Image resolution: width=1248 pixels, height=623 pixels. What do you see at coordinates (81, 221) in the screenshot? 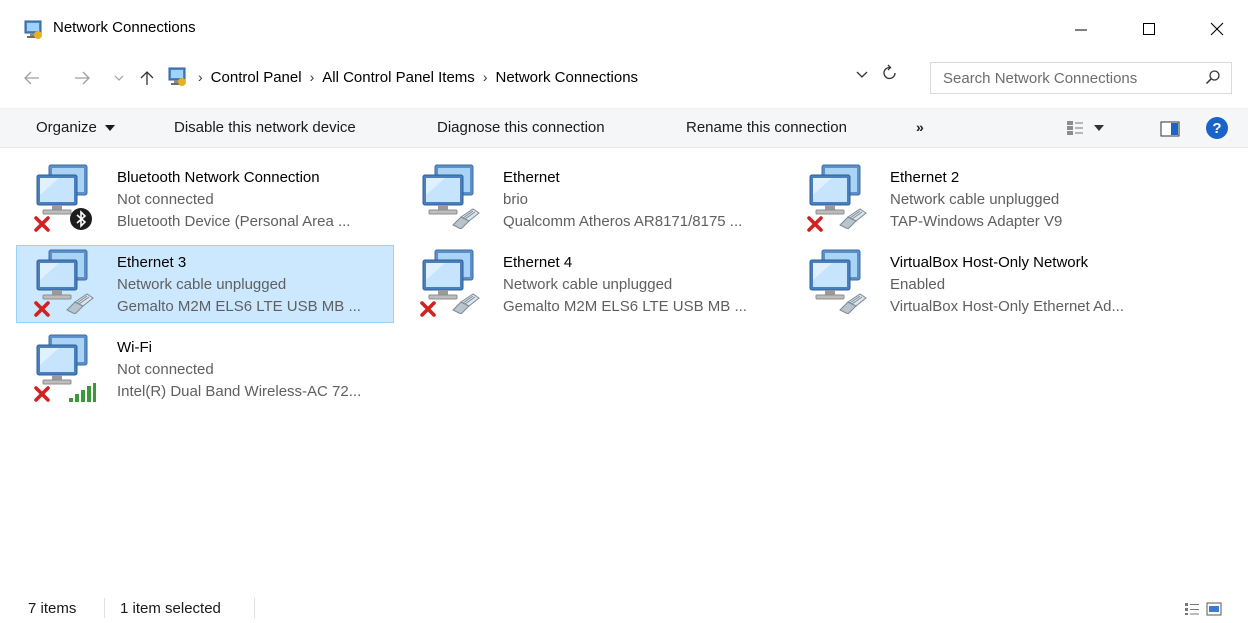
I see `bluetooth-icon` at bounding box center [81, 221].